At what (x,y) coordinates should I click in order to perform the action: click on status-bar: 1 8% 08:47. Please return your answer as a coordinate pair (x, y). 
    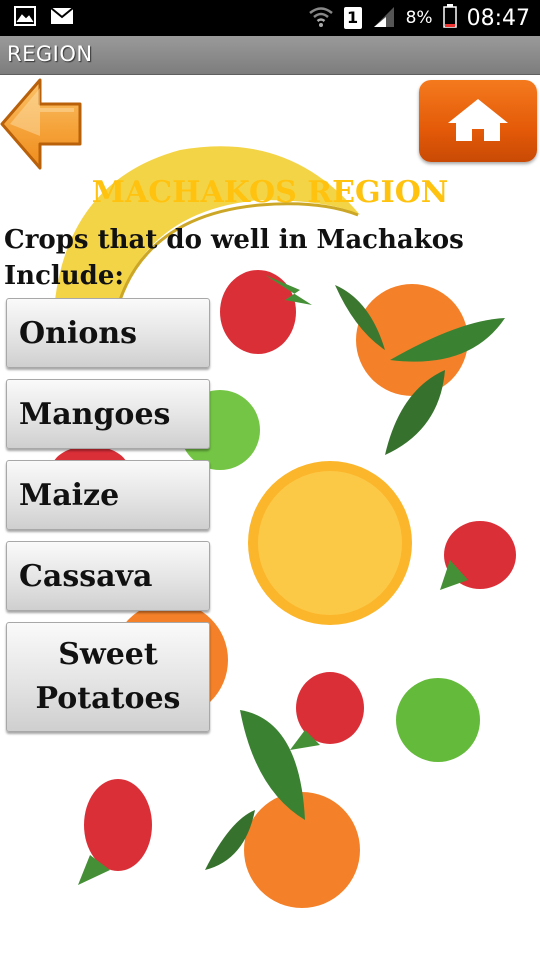
    Looking at the image, I should click on (270, 18).